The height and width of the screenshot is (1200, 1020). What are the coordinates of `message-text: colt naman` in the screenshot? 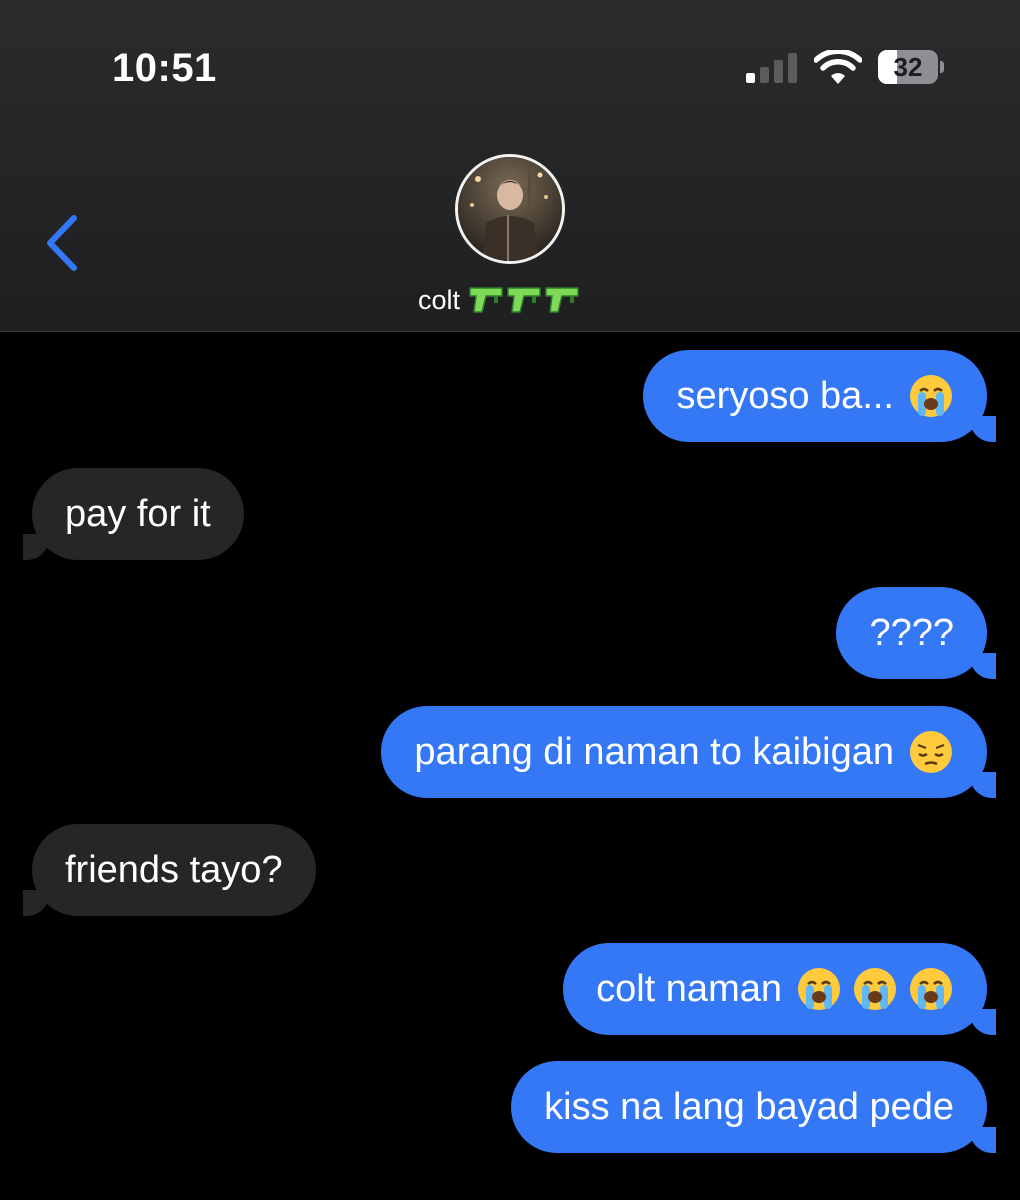 It's located at (689, 988).